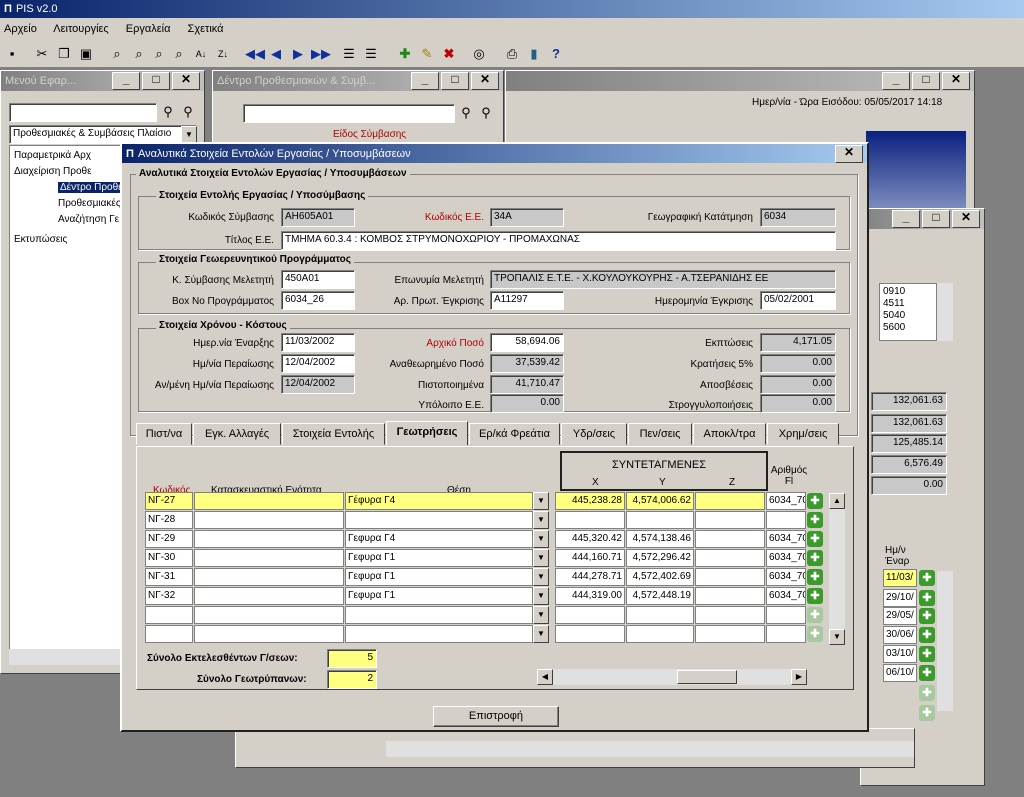  Describe the element at coordinates (798, 300) in the screenshot. I see `approval-date-field: 05/02/2001` at that location.